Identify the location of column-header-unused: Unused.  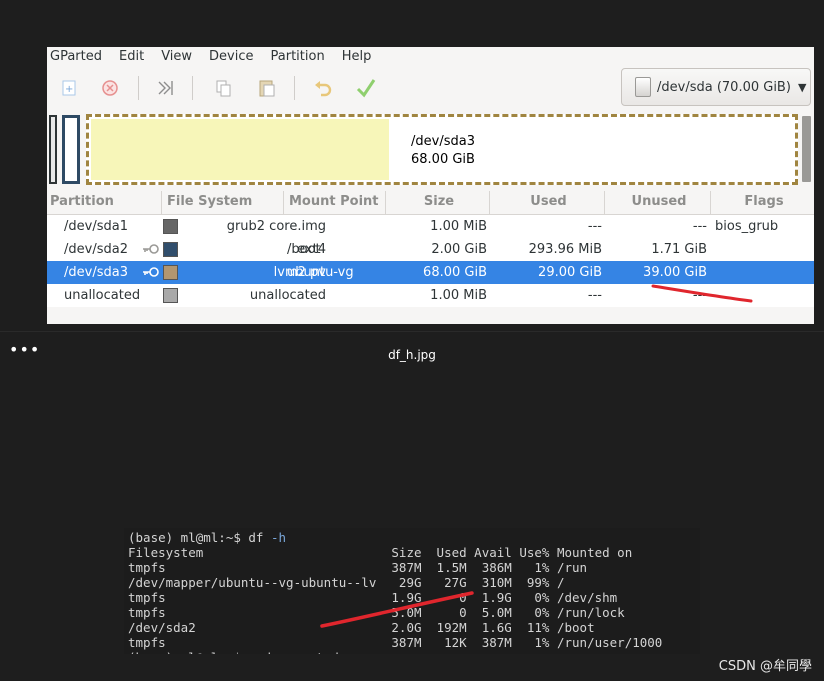
(658, 203).